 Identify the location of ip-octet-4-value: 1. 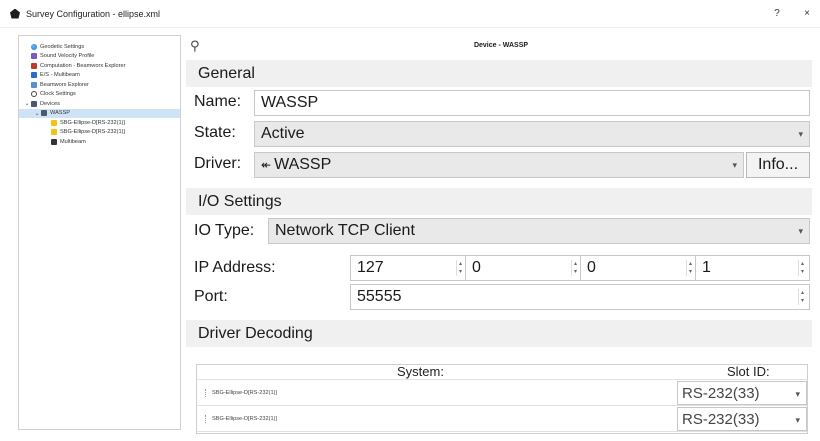
(706, 267).